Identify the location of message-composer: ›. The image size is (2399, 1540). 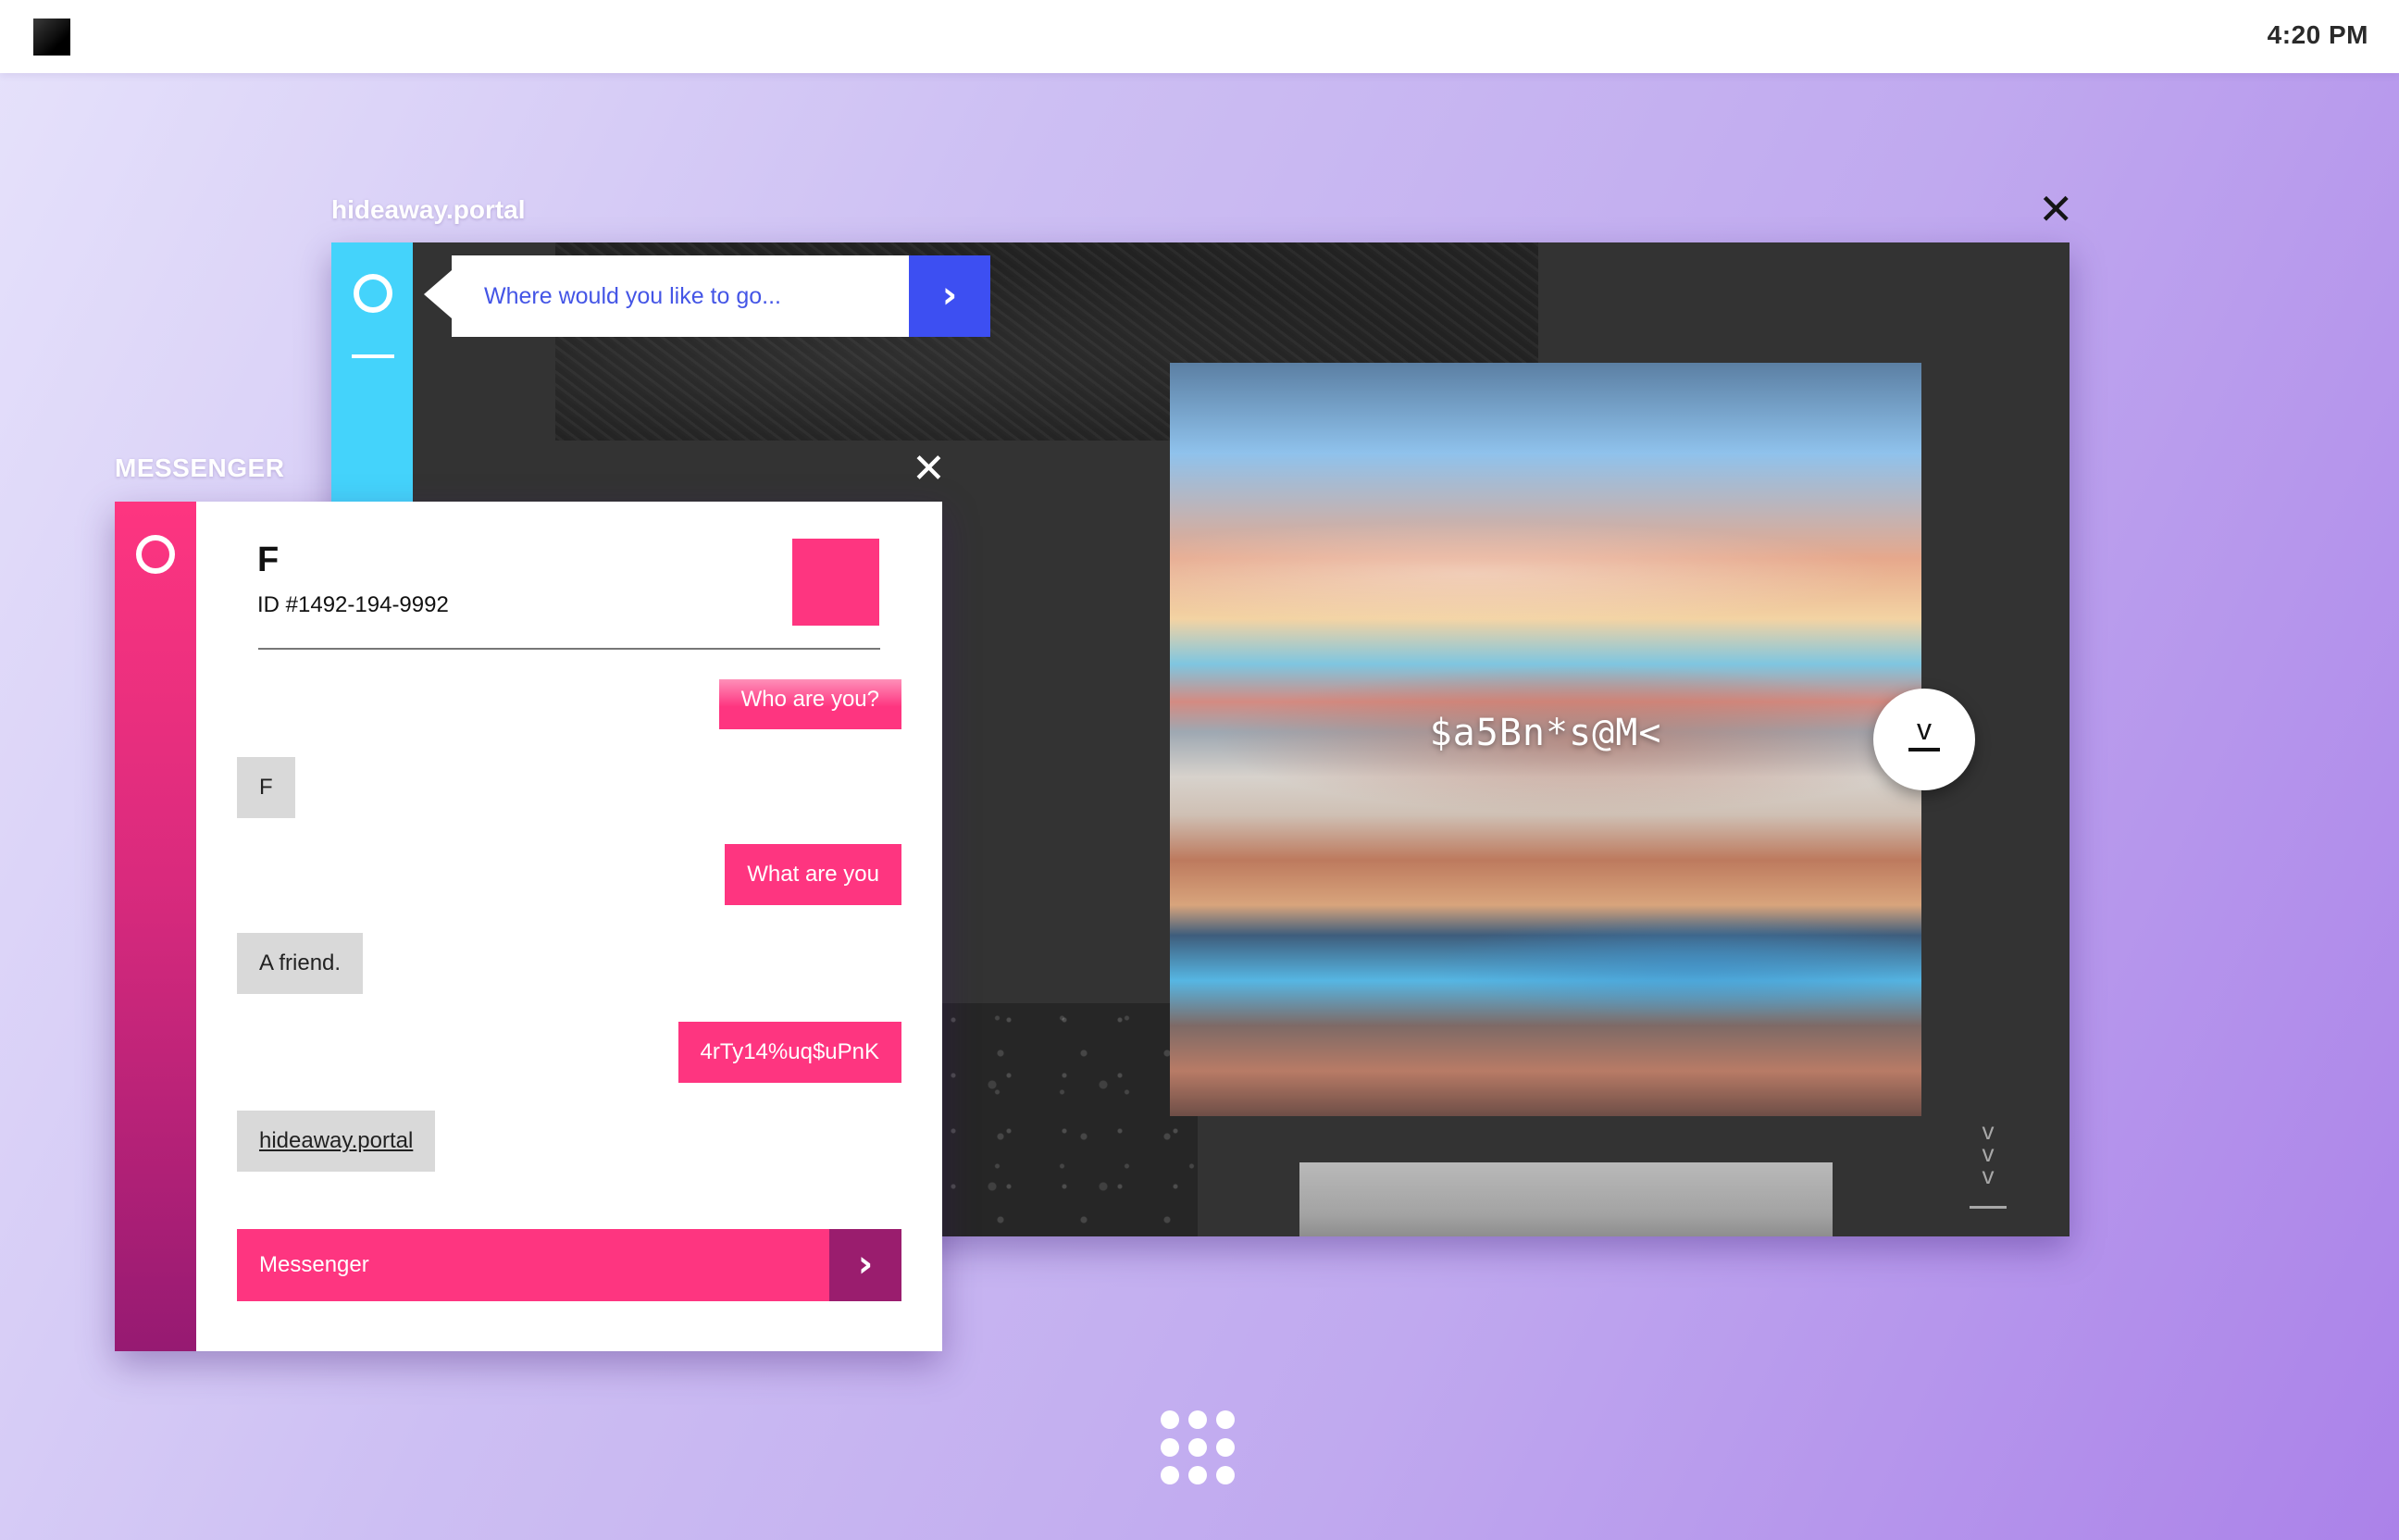
(569, 1265).